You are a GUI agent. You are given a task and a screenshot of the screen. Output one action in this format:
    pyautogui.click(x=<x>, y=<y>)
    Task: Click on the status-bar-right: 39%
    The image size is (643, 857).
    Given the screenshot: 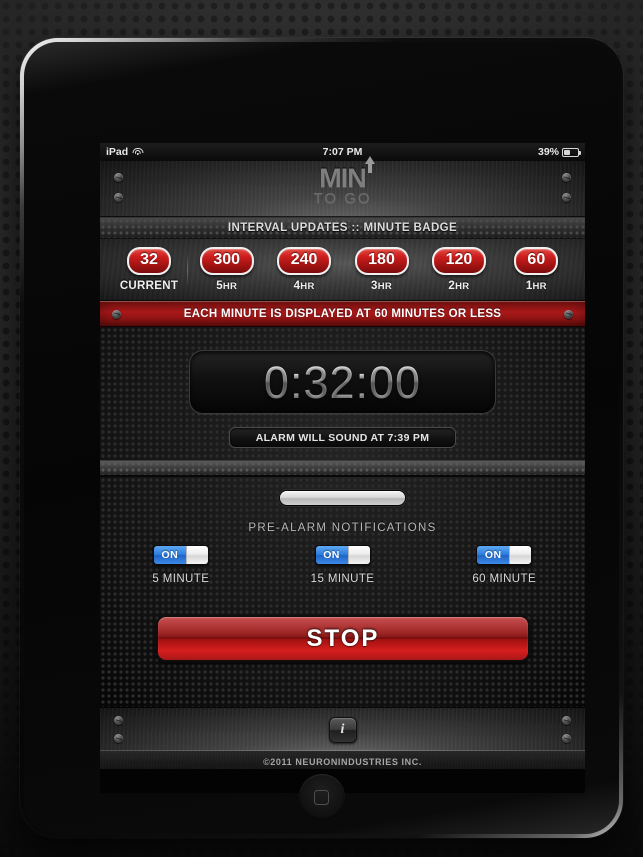 What is the action you would take?
    pyautogui.click(x=559, y=152)
    